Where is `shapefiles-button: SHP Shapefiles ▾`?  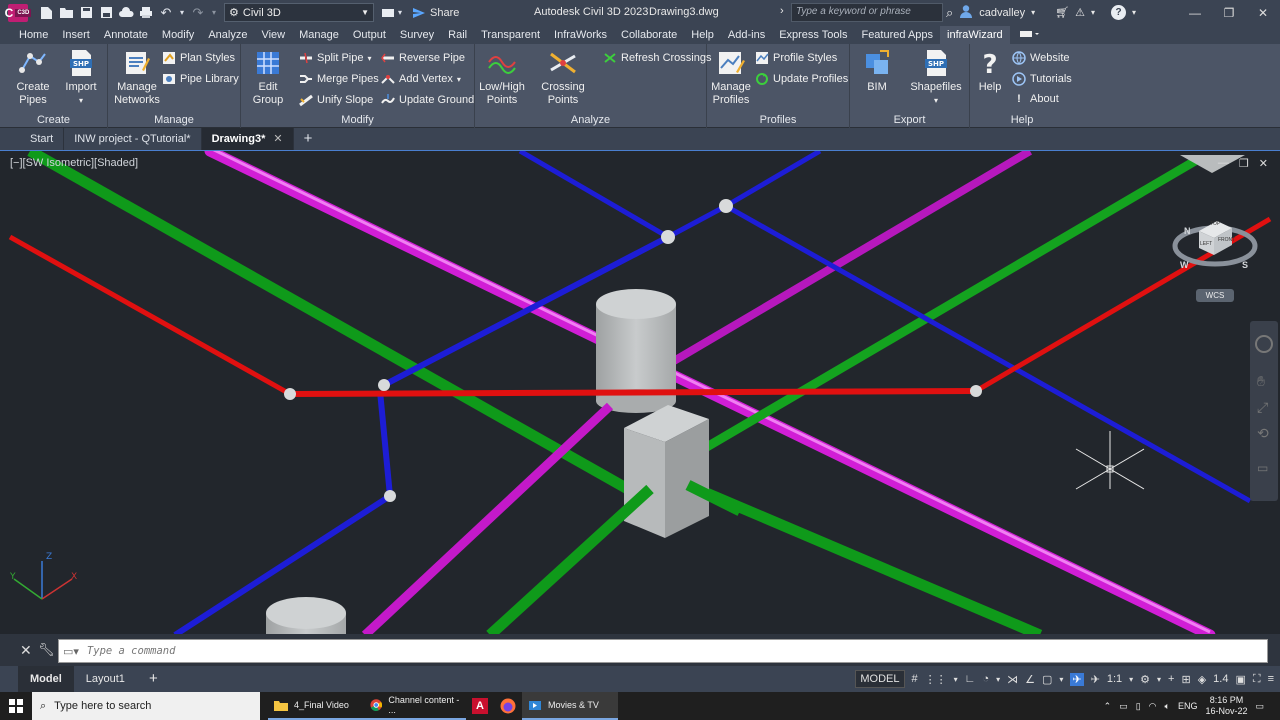
shapefiles-button: SHP Shapefiles ▾ is located at coordinates (936, 77).